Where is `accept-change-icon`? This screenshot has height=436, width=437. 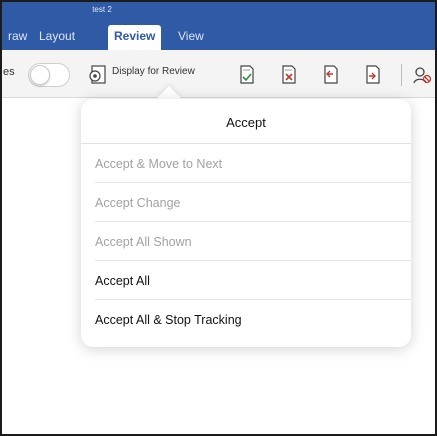
accept-change-icon is located at coordinates (246, 75).